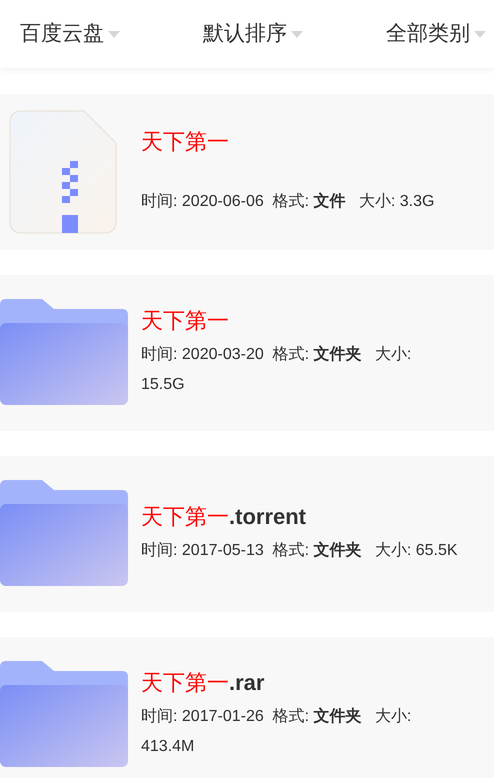 Image resolution: width=494 pixels, height=778 pixels. Describe the element at coordinates (70, 34) in the screenshot. I see `filter-dropdown: 百度云盘` at that location.